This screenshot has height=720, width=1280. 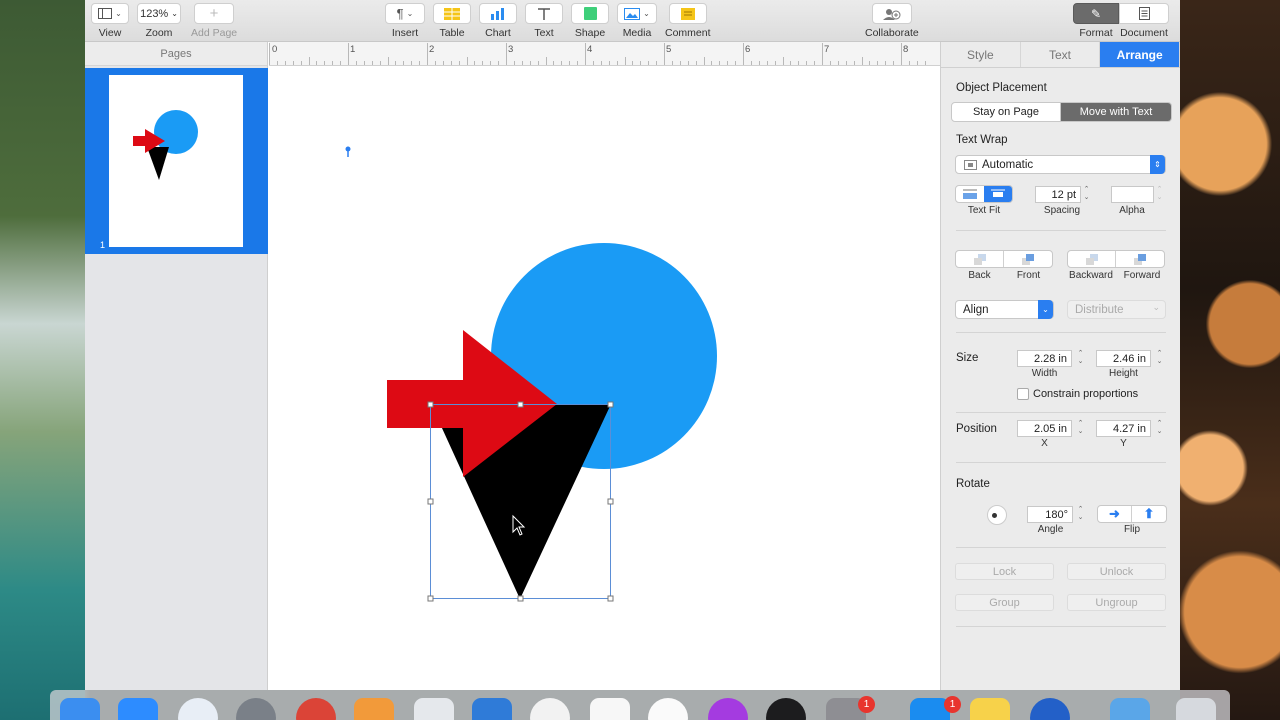 I want to click on spacing-stepper: ⌃ ⌄, so click(x=1086, y=194).